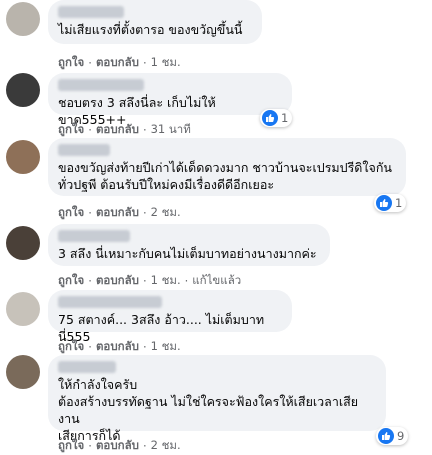 Image resolution: width=432 pixels, height=455 pixels. Describe the element at coordinates (149, 281) in the screenshot. I see `comment-actions: ถูกใจ · ตอบกลับ · 1 ชม. · แก้ไขแล้ว` at that location.